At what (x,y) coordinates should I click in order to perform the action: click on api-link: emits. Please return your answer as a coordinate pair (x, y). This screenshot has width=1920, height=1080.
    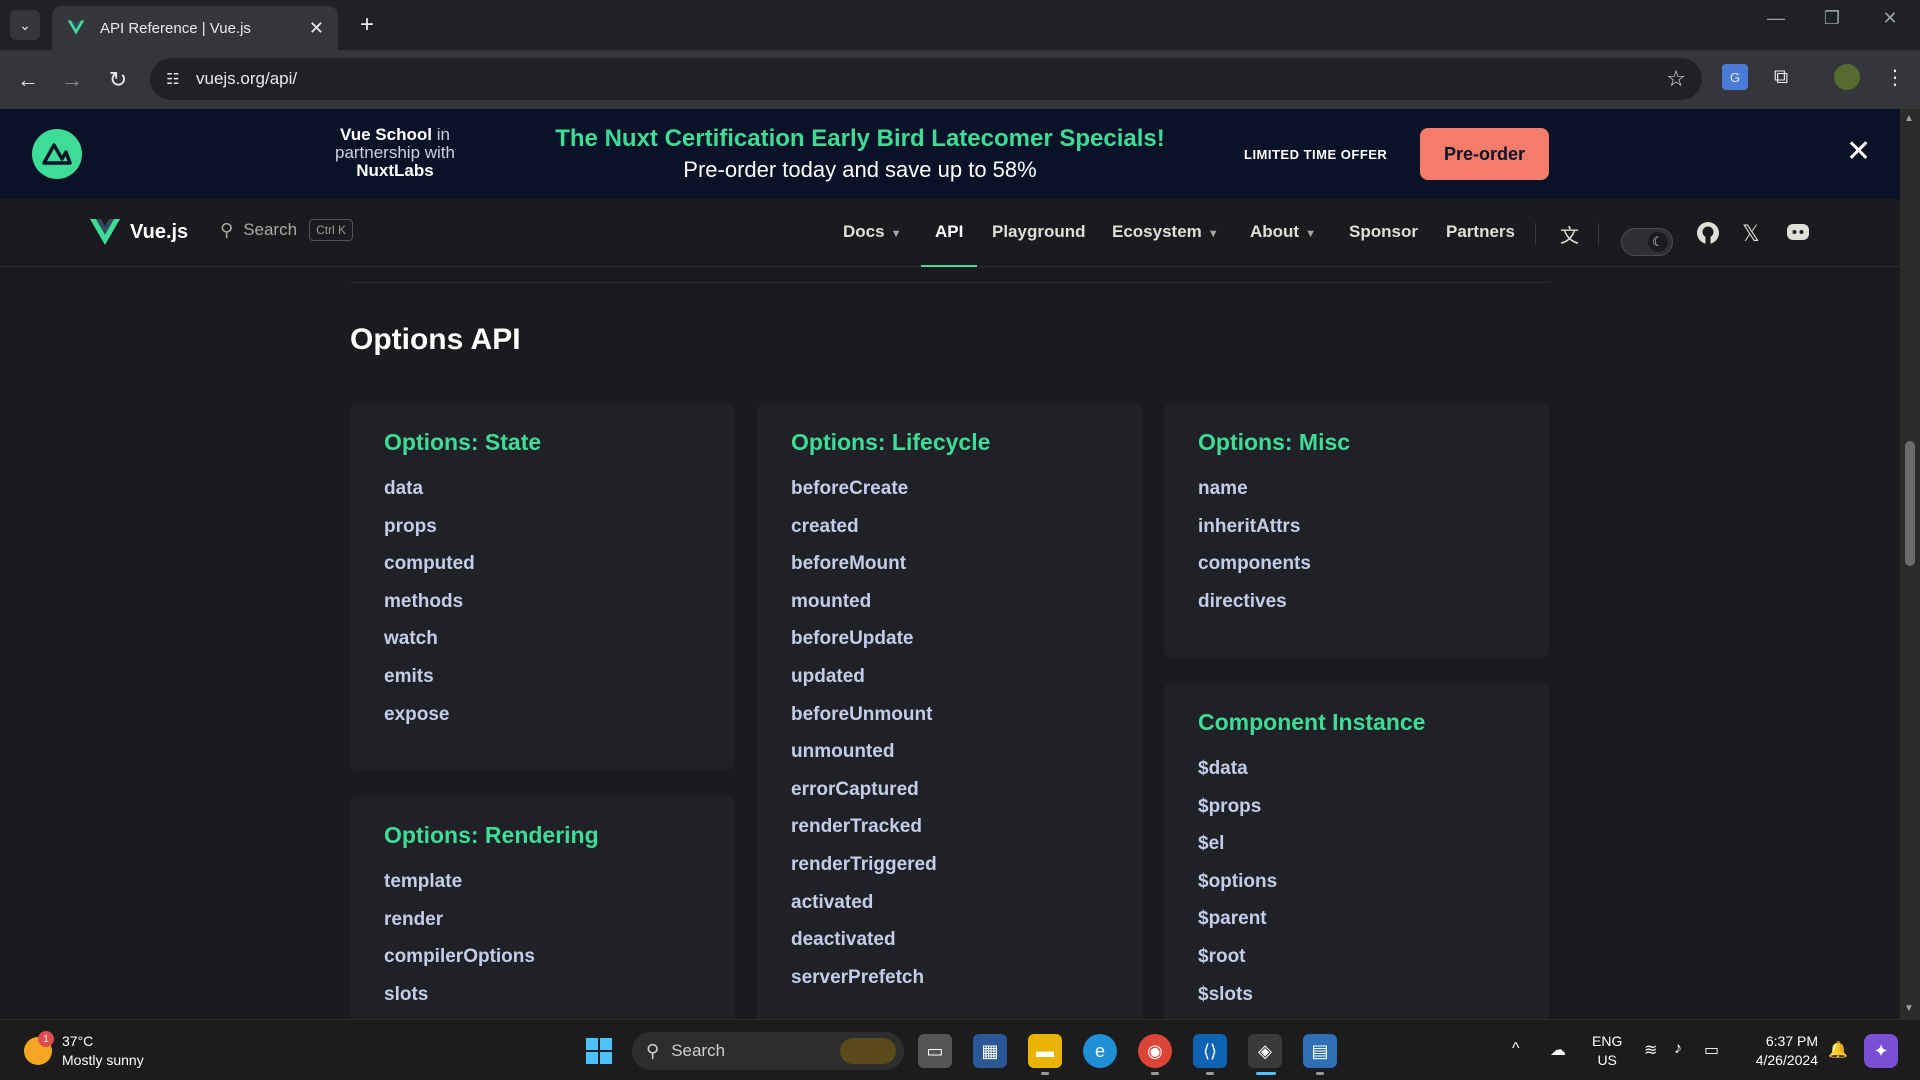
    Looking at the image, I should click on (542, 677).